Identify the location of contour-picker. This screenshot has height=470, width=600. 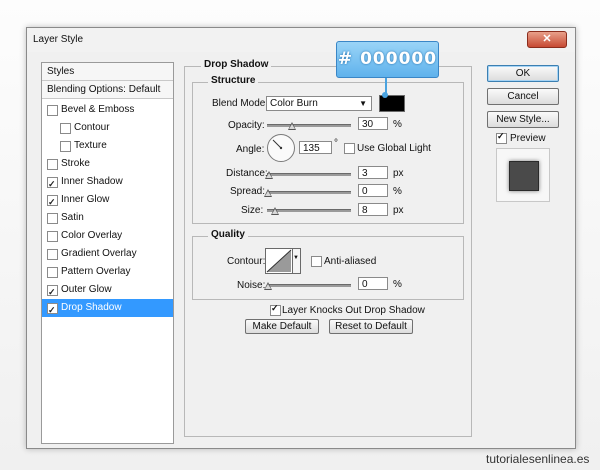
(279, 261).